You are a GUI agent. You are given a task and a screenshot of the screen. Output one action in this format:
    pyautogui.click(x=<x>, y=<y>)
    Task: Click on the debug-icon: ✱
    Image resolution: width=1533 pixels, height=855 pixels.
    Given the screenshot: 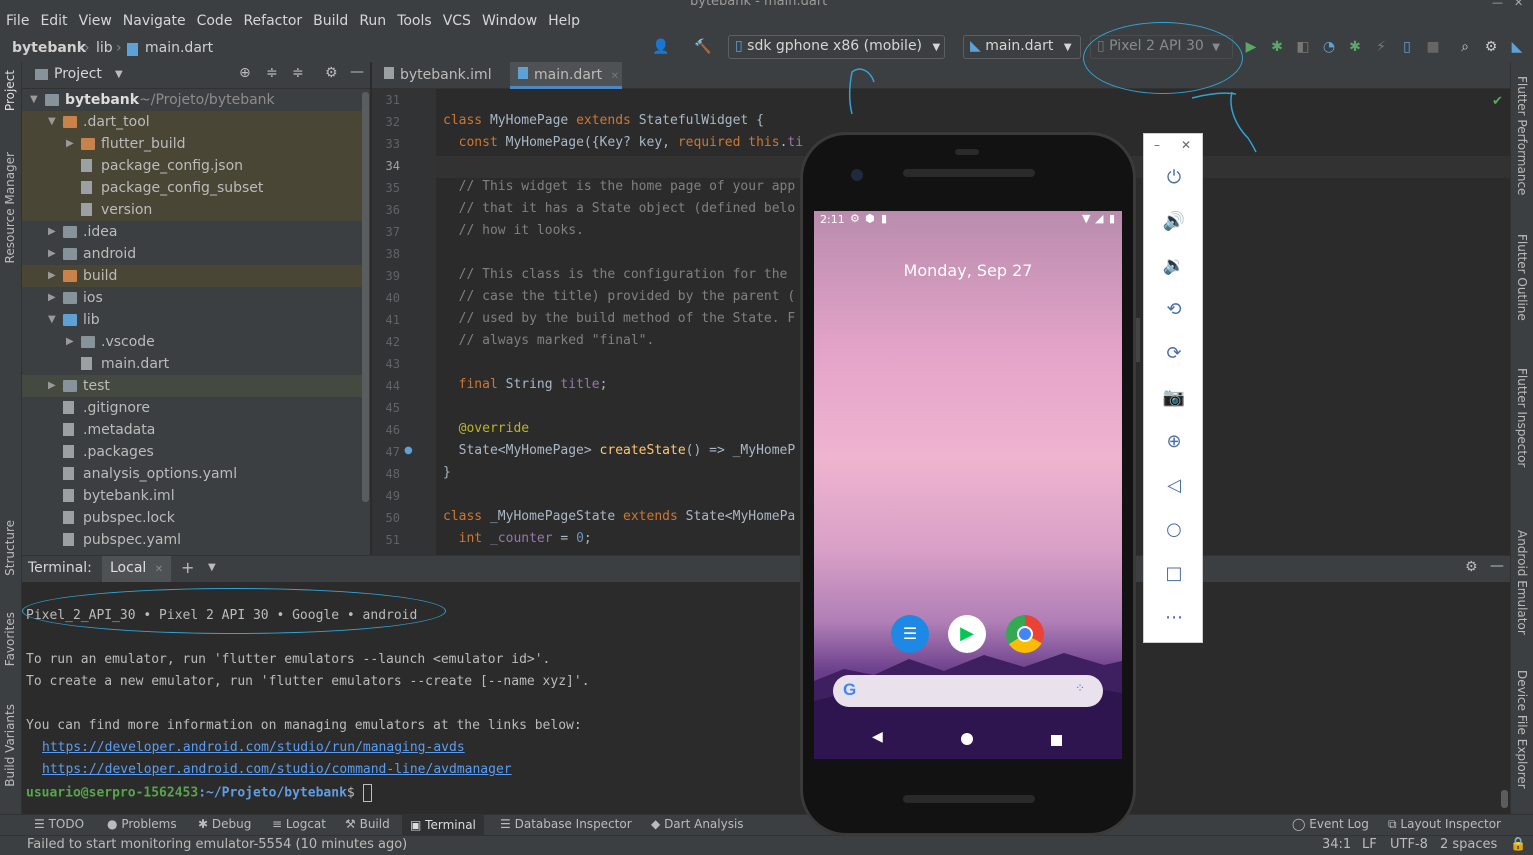 What is the action you would take?
    pyautogui.click(x=1277, y=47)
    